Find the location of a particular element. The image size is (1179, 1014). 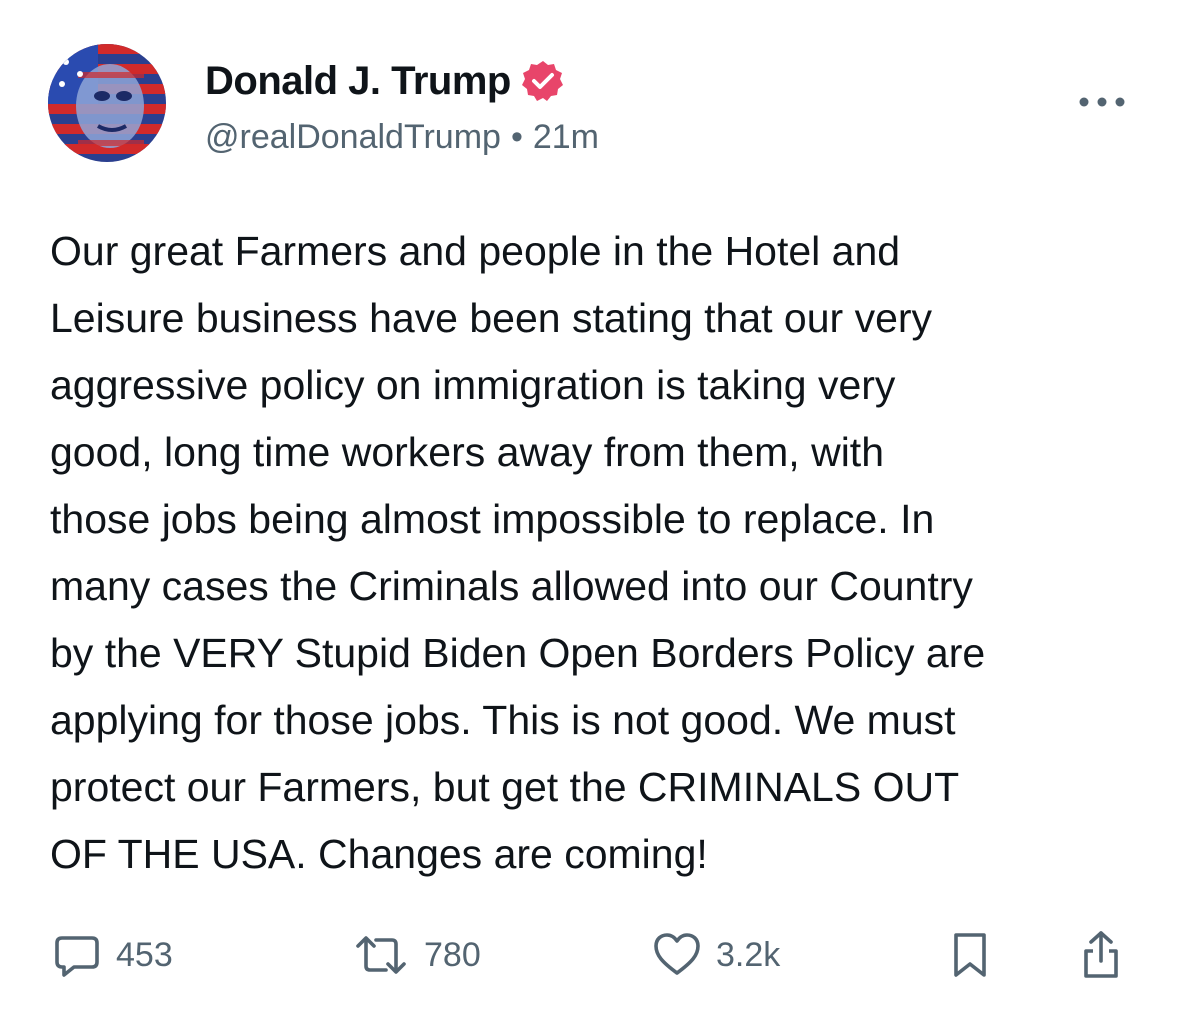

bookmark-button is located at coordinates (970, 955).